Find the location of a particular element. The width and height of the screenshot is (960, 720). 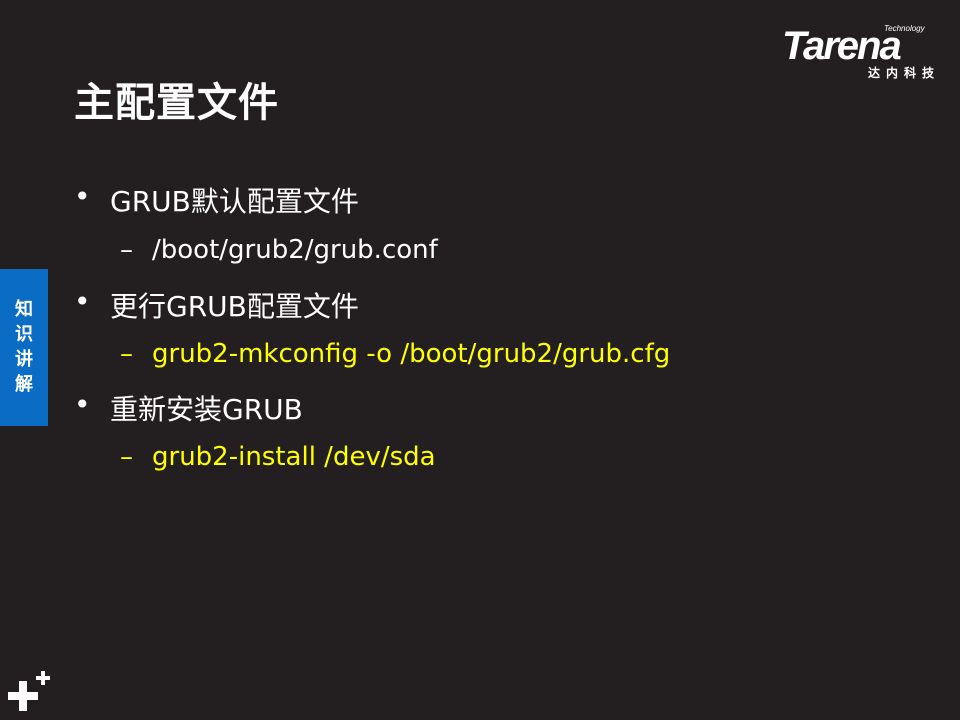

logo-brand-text: Tarena is located at coordinates (842, 46).